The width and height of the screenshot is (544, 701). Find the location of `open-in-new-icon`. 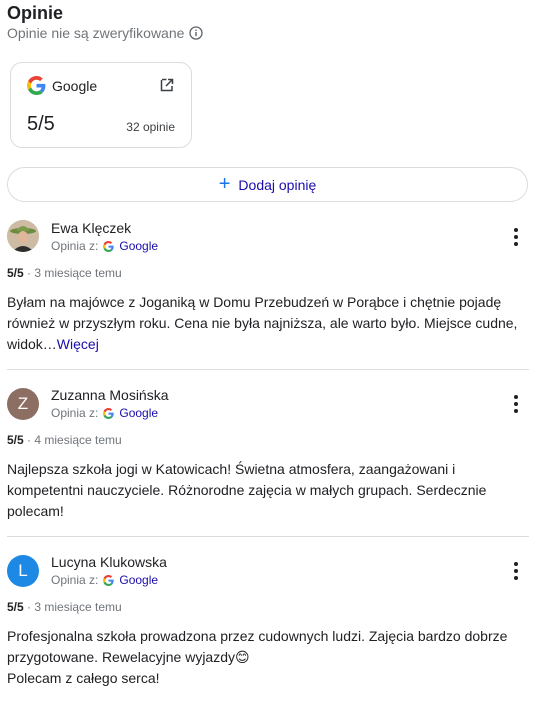

open-in-new-icon is located at coordinates (167, 85).